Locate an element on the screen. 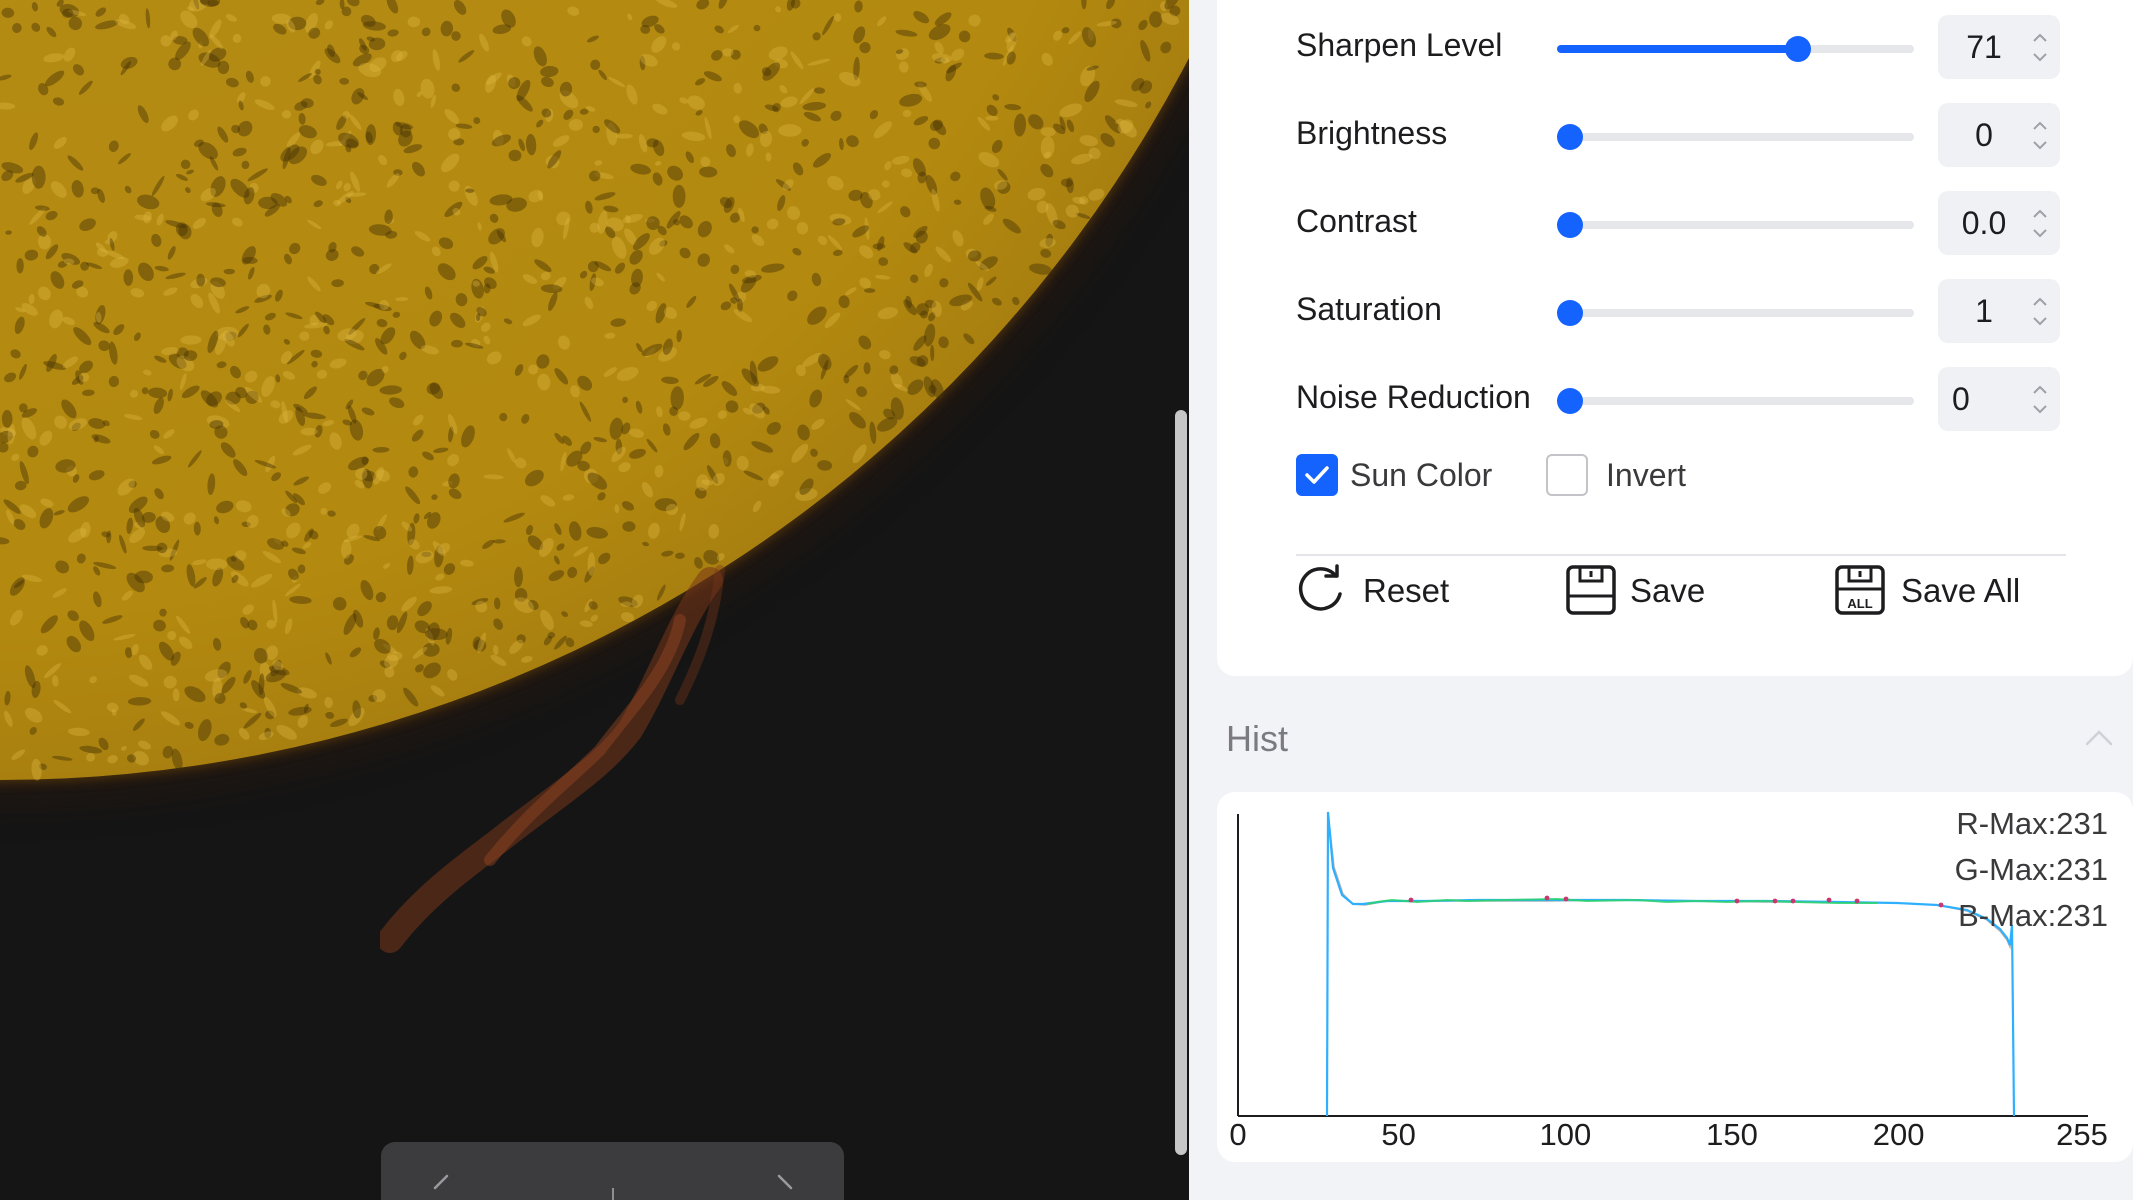 This screenshot has width=2133, height=1200. reset-button: Reset is located at coordinates (1386, 596).